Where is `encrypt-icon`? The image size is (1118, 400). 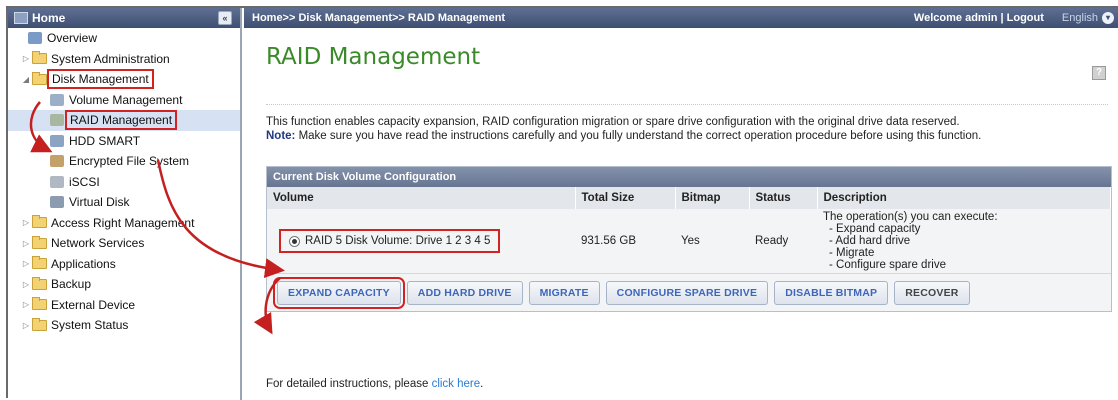
encrypt-icon is located at coordinates (57, 161).